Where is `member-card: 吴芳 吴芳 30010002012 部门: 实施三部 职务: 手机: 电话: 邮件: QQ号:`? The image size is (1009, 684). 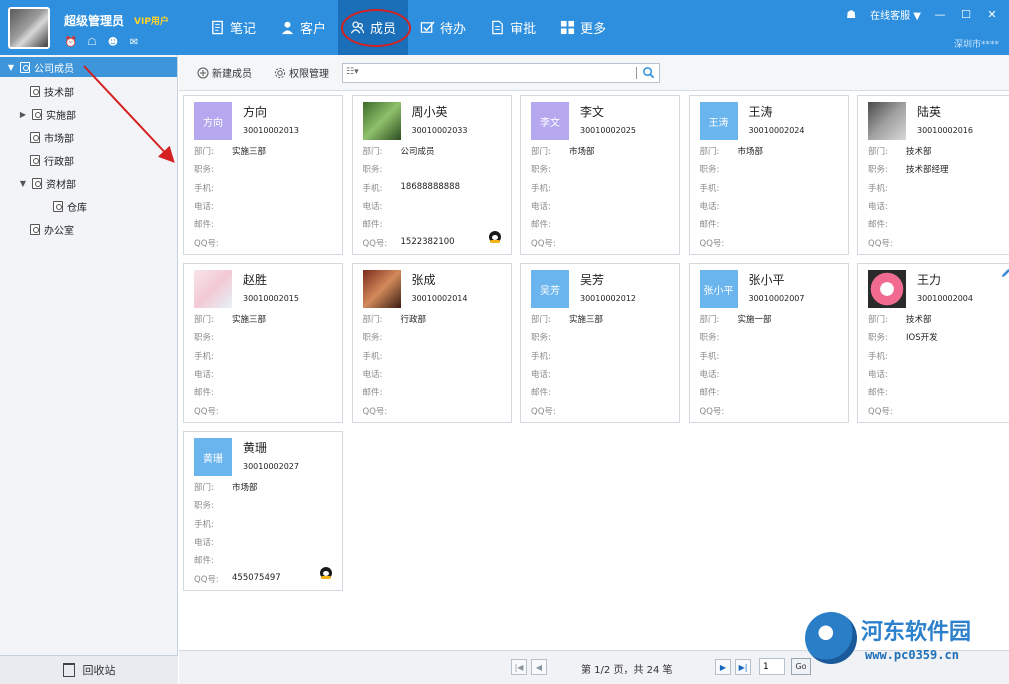
member-card: 吴芳 吴芳 30010002012 部门: 实施三部 职务: 手机: 电话: 邮件: QQ号: is located at coordinates (600, 343).